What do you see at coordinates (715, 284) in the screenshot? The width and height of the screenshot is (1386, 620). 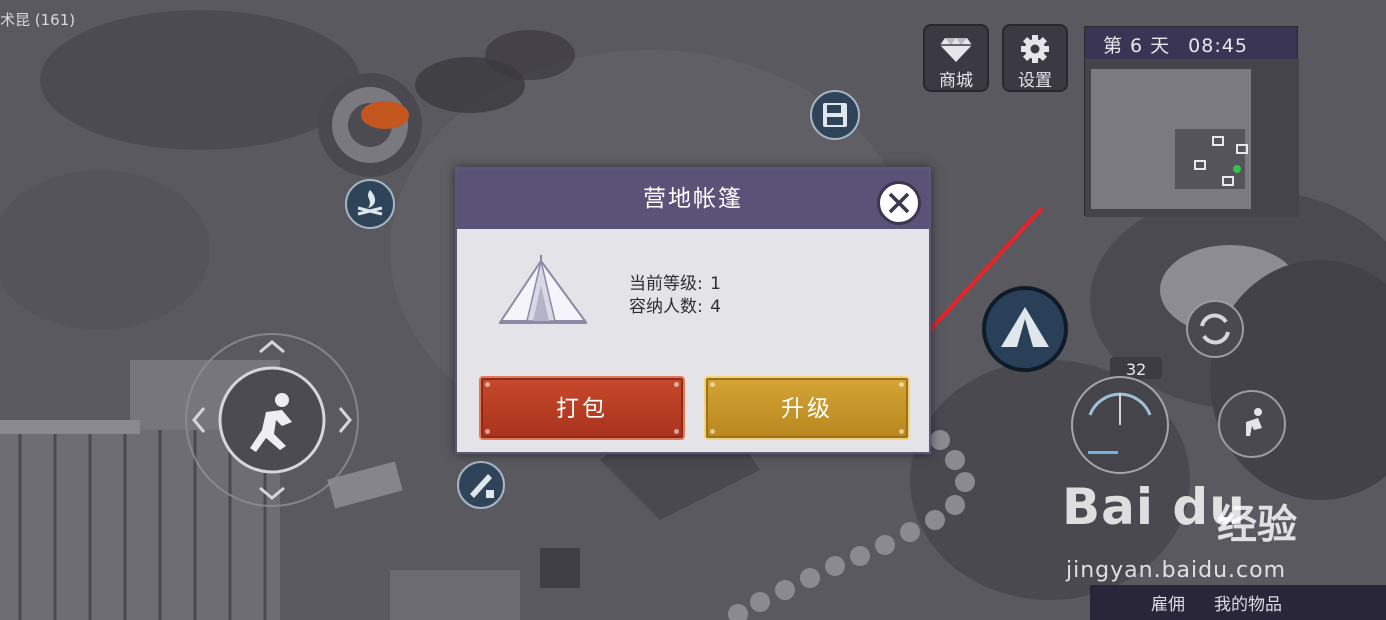 I see `level-value: 1` at bounding box center [715, 284].